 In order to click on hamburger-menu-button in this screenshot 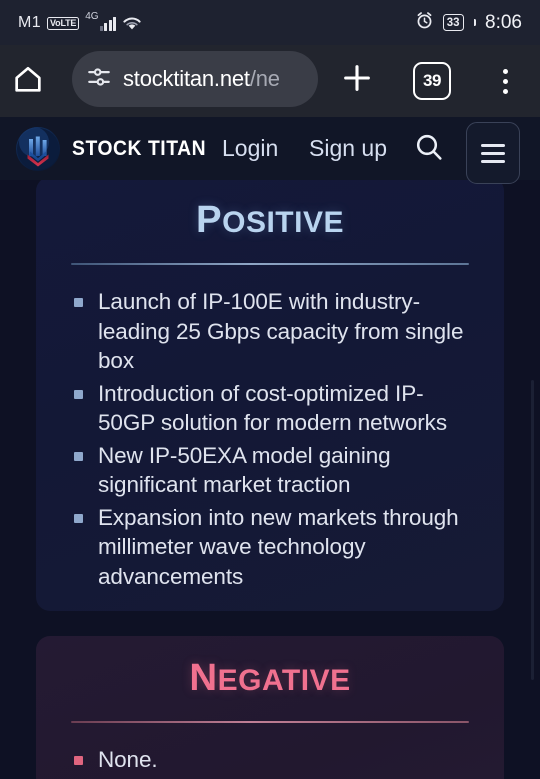, I will do `click(493, 153)`.